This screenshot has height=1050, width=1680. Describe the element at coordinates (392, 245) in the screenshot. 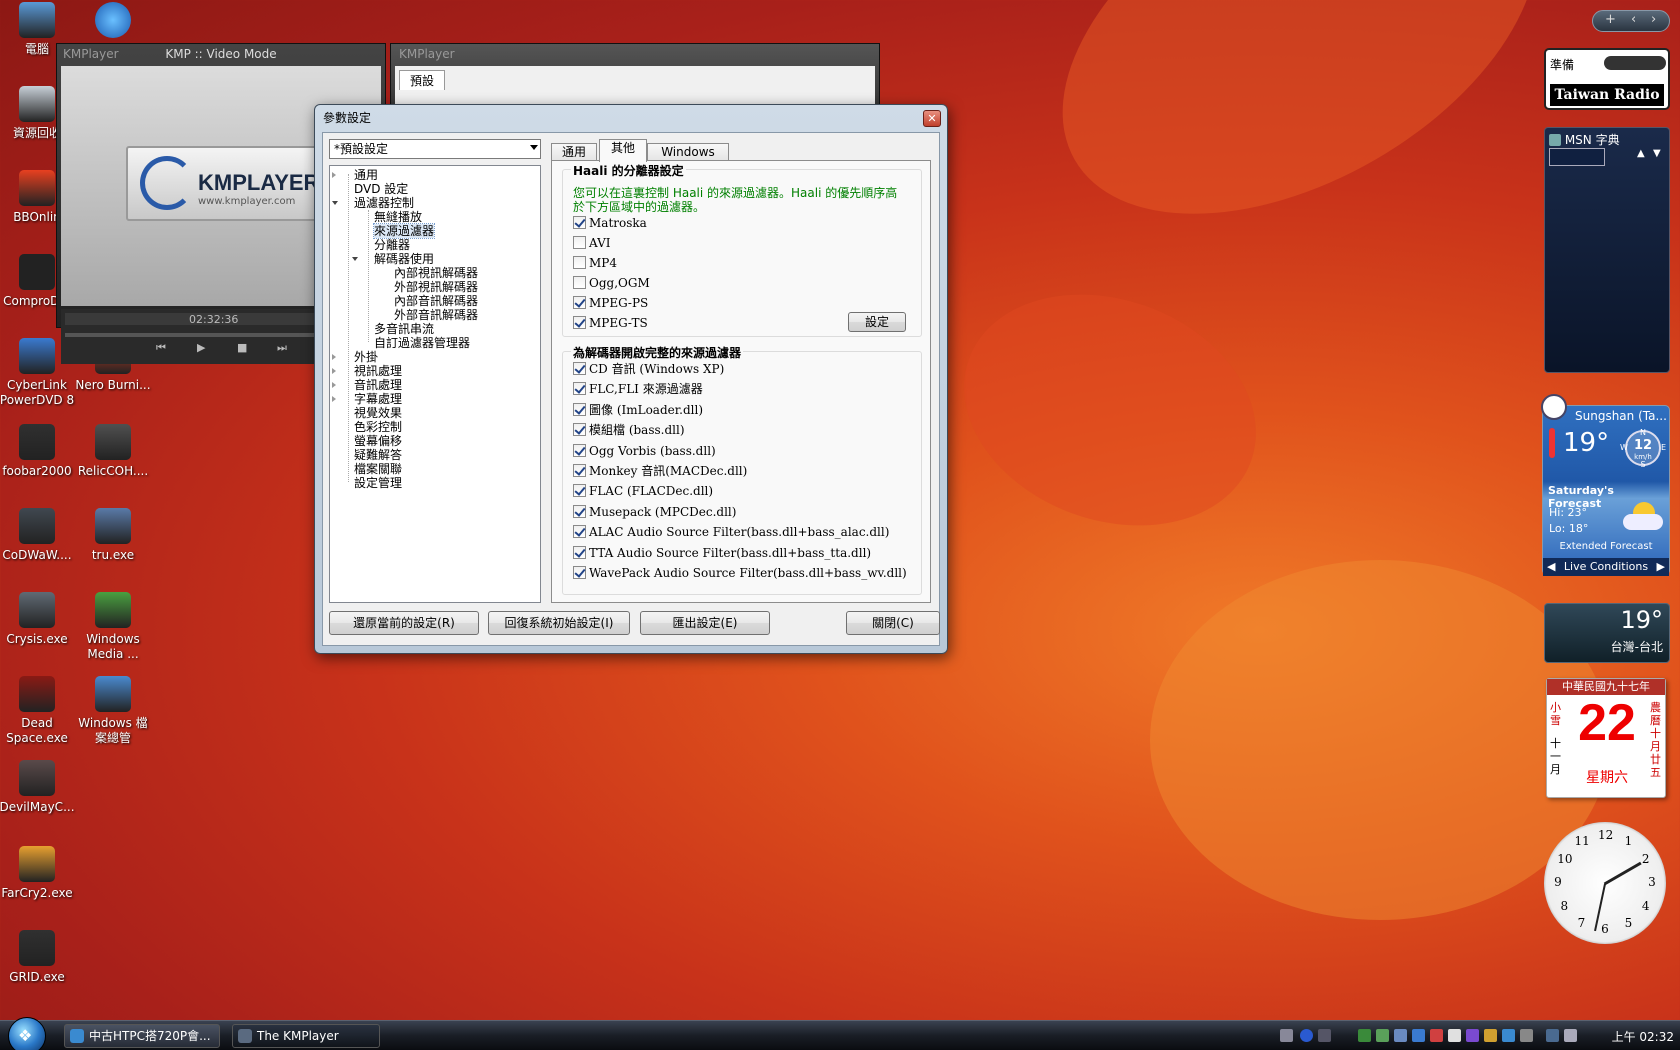

I see `tree-item: 分離器` at that location.